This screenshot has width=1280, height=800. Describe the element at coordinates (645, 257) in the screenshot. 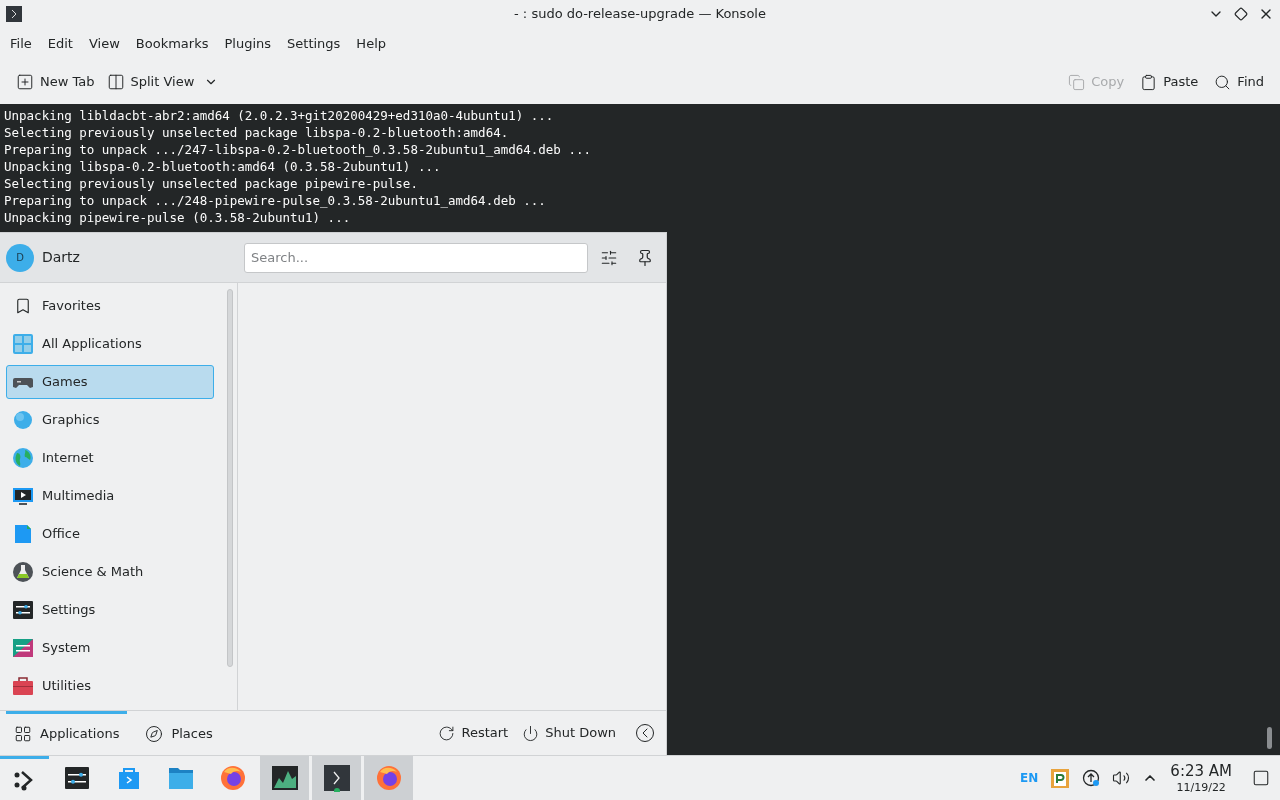

I see `pin-icon` at that location.